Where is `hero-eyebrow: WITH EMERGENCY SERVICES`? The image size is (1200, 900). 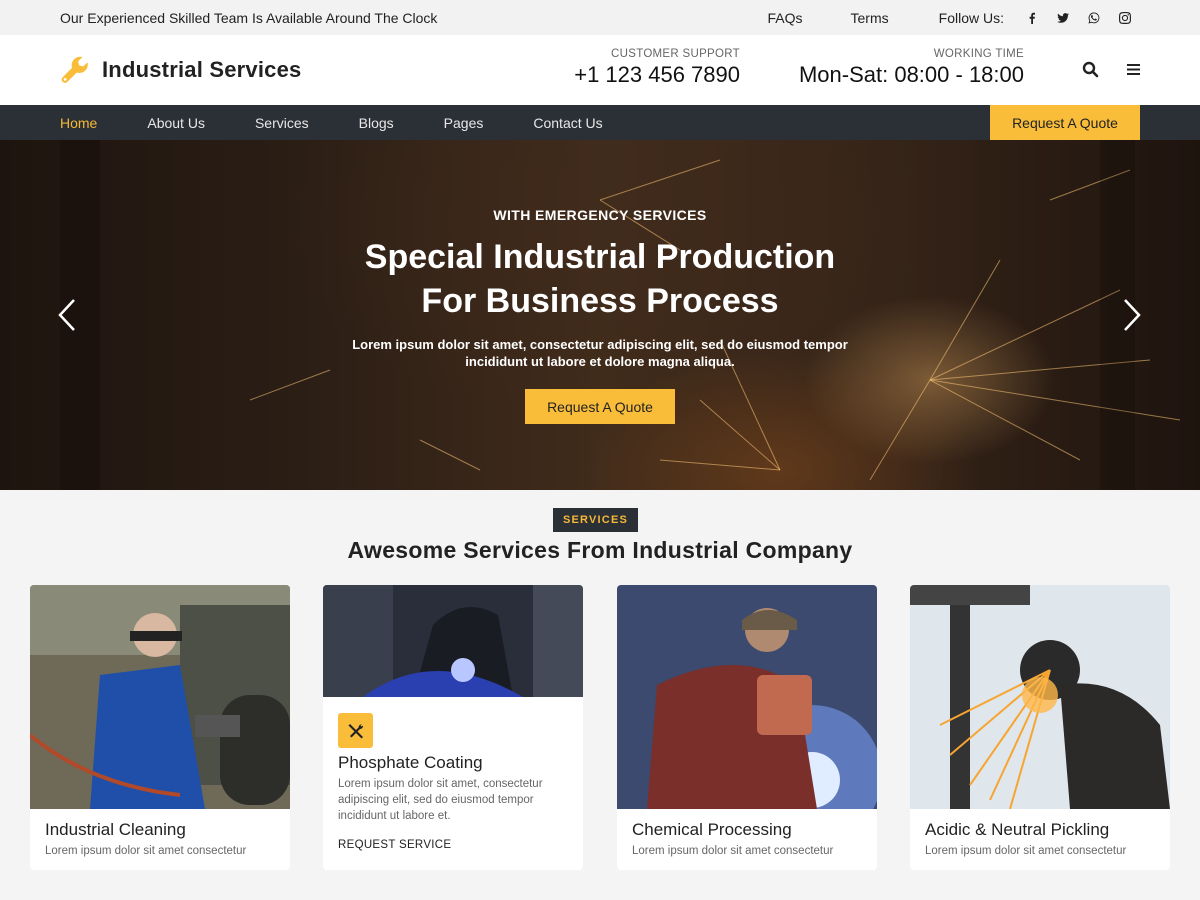 hero-eyebrow: WITH EMERGENCY SERVICES is located at coordinates (600, 215).